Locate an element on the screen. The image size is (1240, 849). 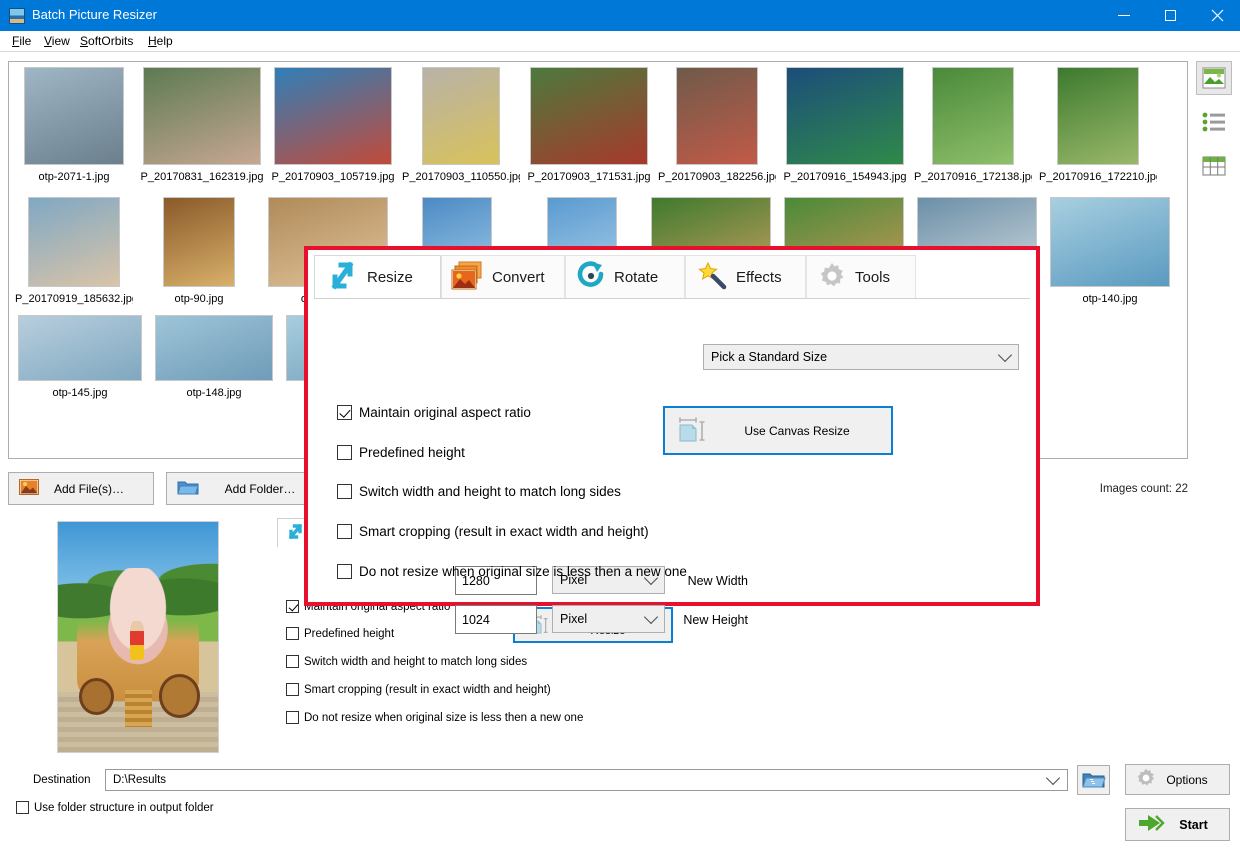
images-count-label: Images count: 22 is located at coordinates (1143, 489).